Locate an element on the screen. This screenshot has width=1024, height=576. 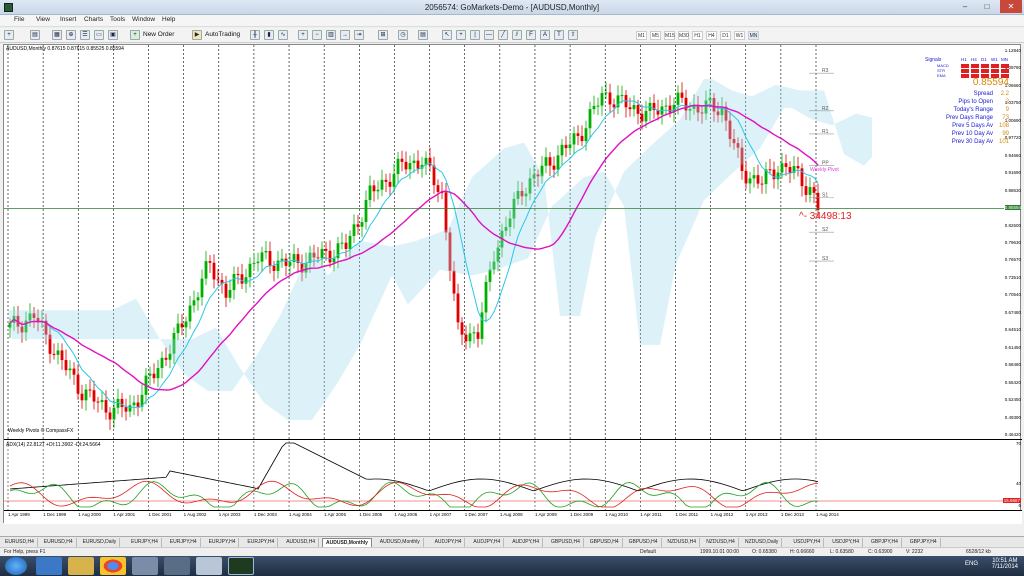
calculator-icon is located at coordinates (145, 566).